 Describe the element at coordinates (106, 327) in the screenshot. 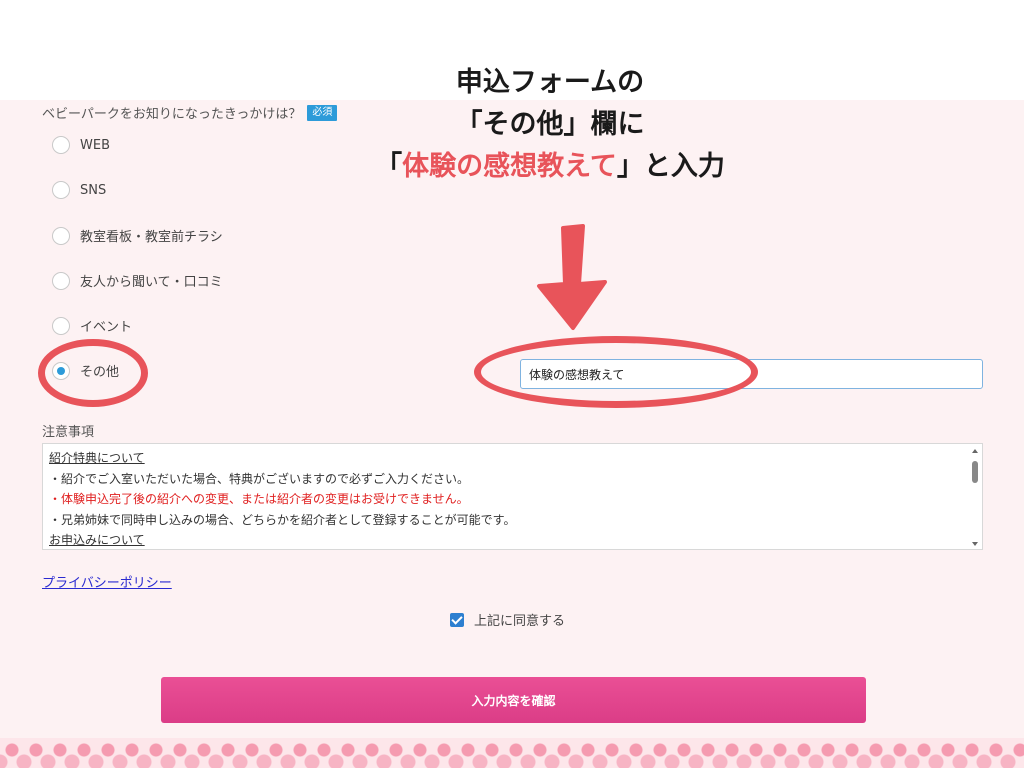

I see `radio-label: イベント` at that location.